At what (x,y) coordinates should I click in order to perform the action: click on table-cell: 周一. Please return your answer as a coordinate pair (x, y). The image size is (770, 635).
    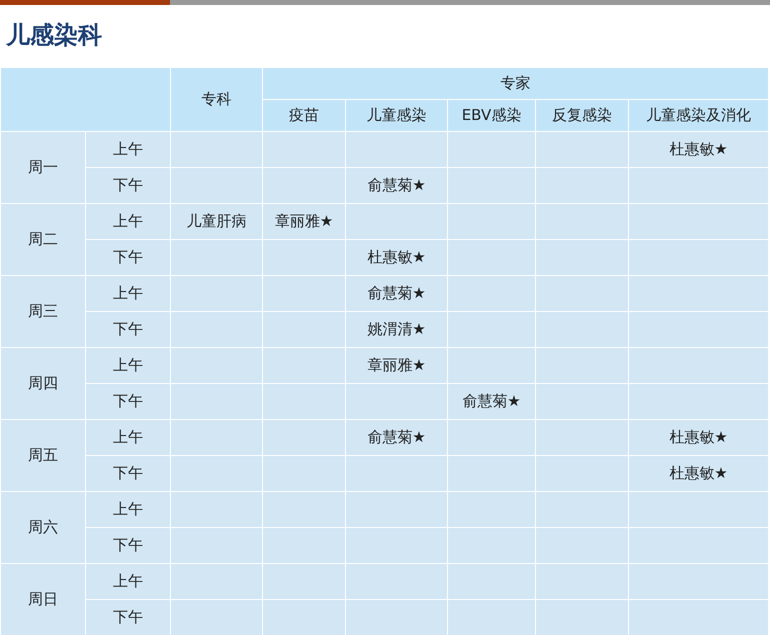
    Looking at the image, I should click on (43, 168).